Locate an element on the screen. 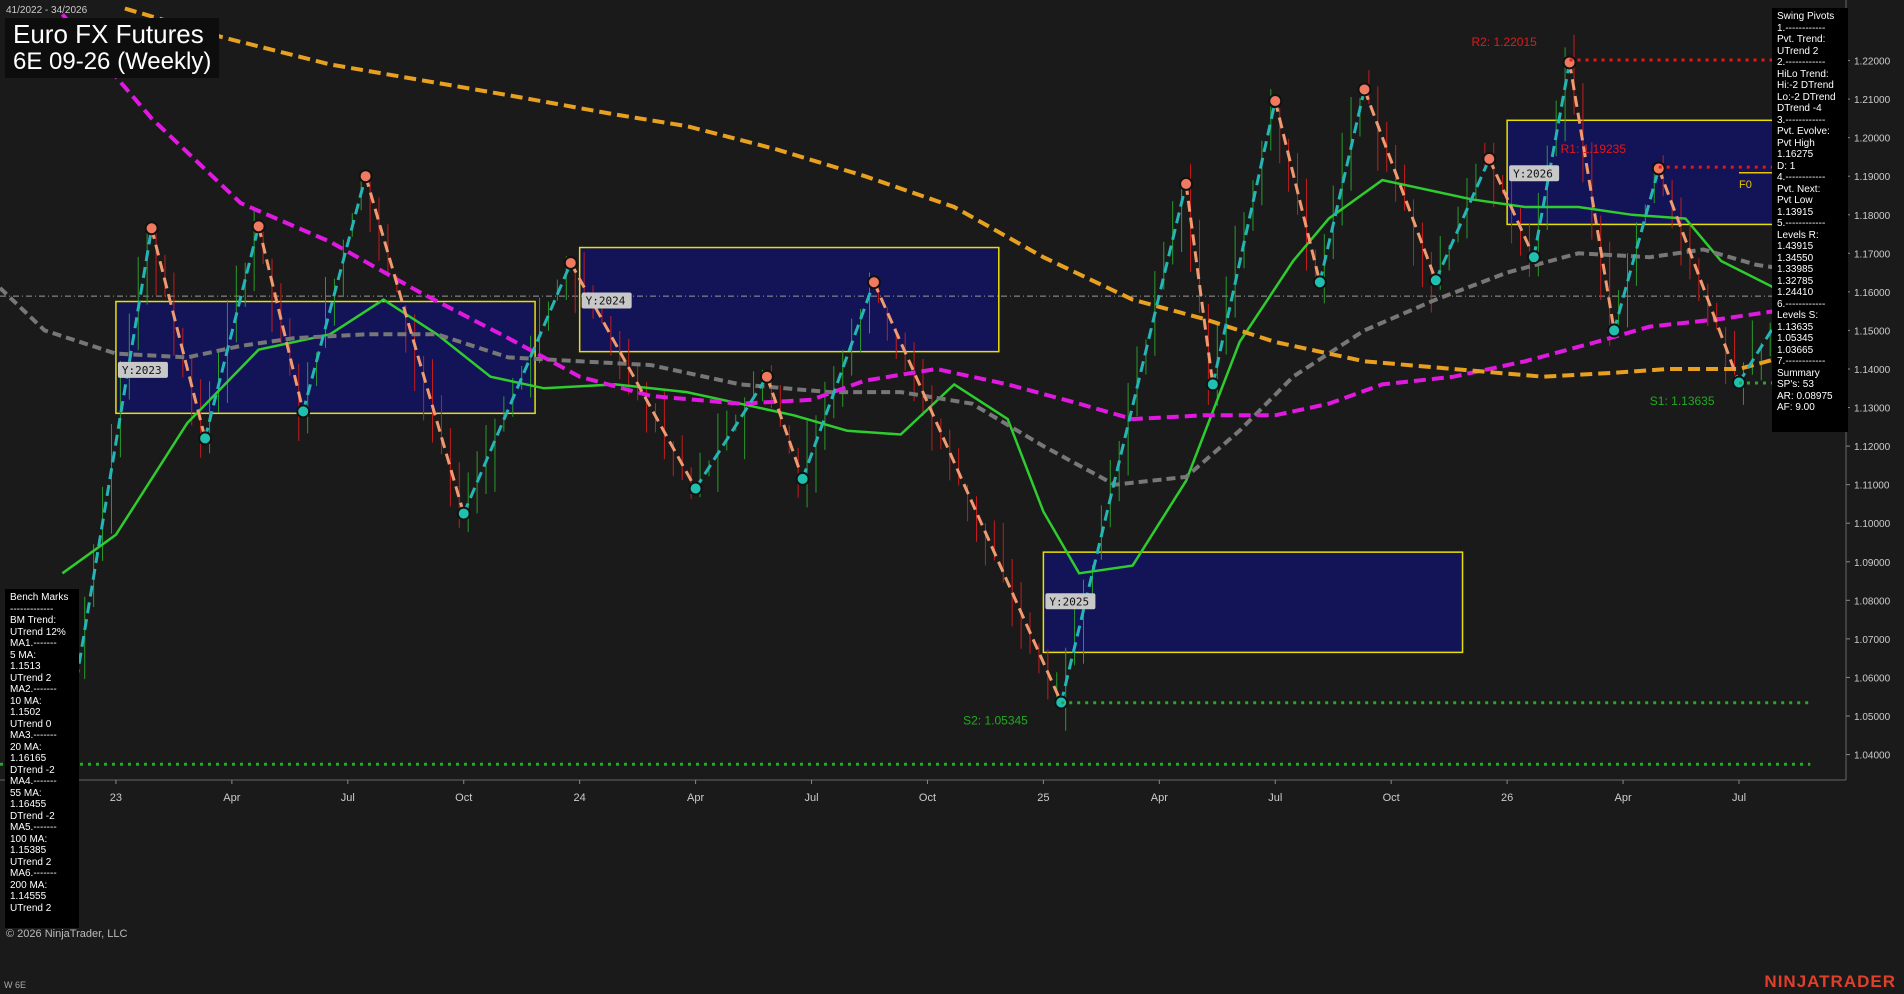 This screenshot has height=994, width=1904. swing-pivot-line: Pvt Low is located at coordinates (1795, 200).